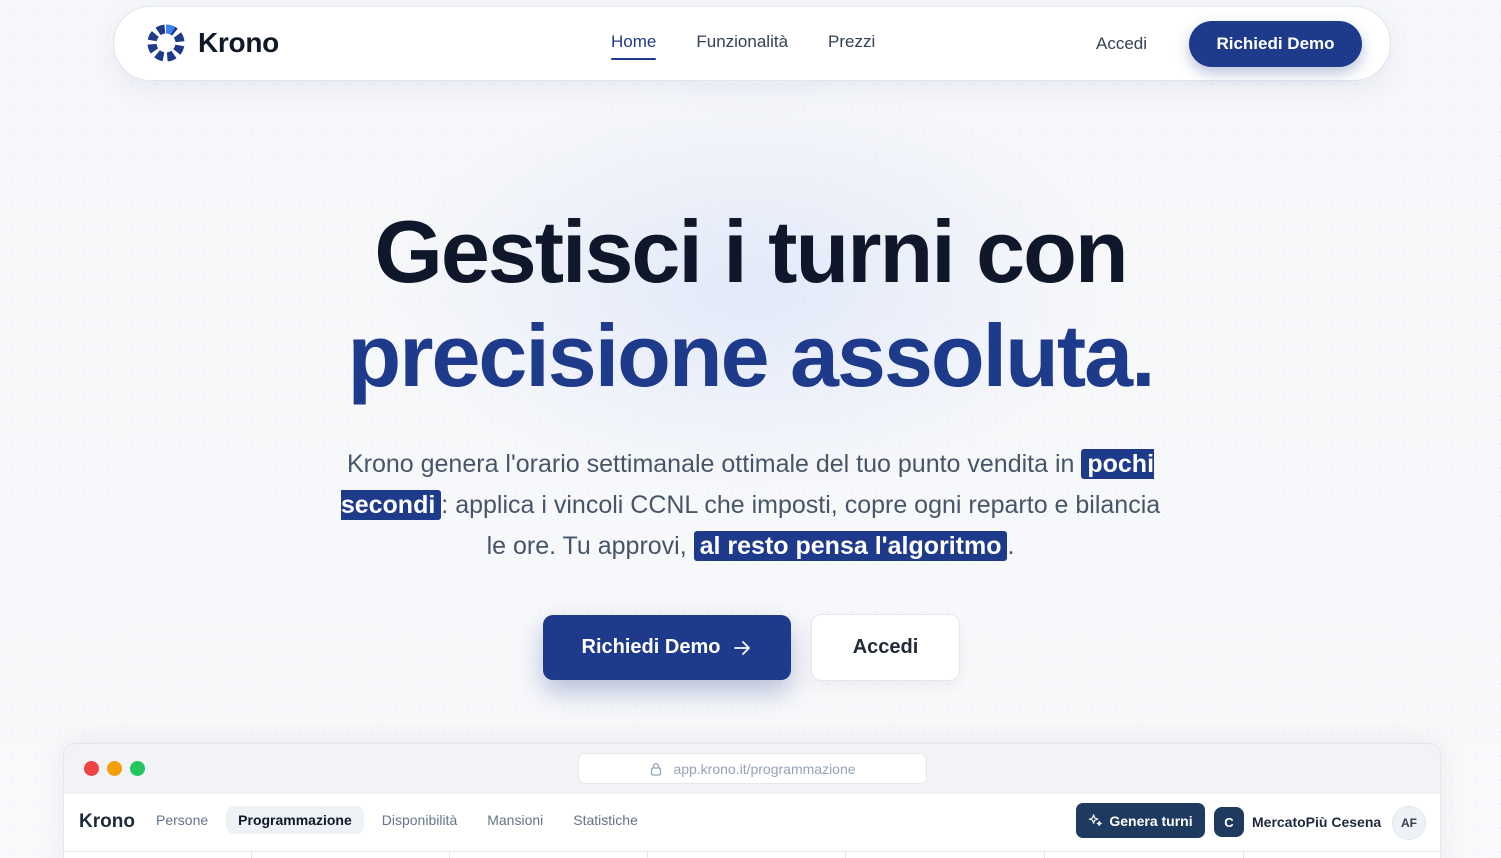  Describe the element at coordinates (656, 769) in the screenshot. I see `lock-icon` at that location.